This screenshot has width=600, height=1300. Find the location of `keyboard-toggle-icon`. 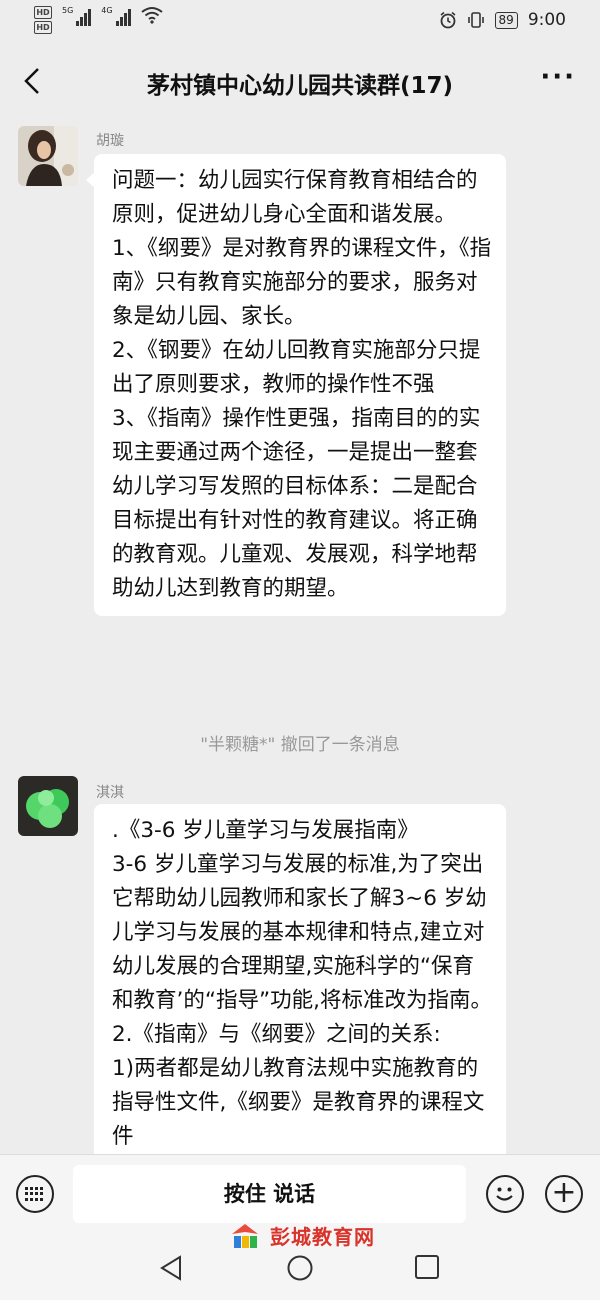

keyboard-toggle-icon is located at coordinates (35, 1194).